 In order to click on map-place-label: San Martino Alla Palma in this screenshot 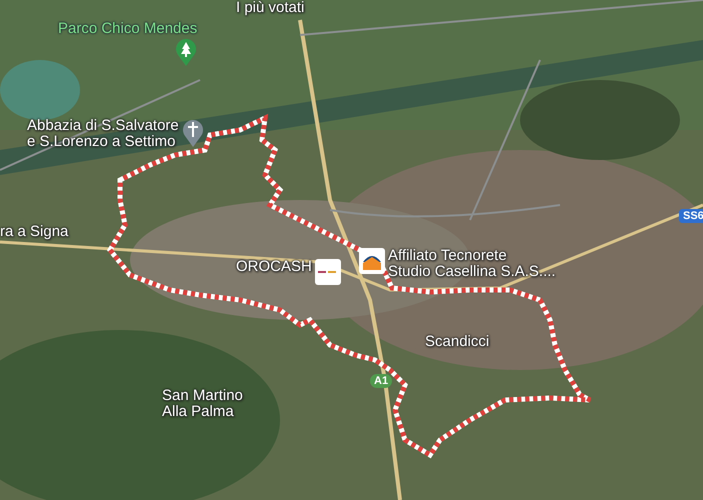, I will do `click(202, 404)`.